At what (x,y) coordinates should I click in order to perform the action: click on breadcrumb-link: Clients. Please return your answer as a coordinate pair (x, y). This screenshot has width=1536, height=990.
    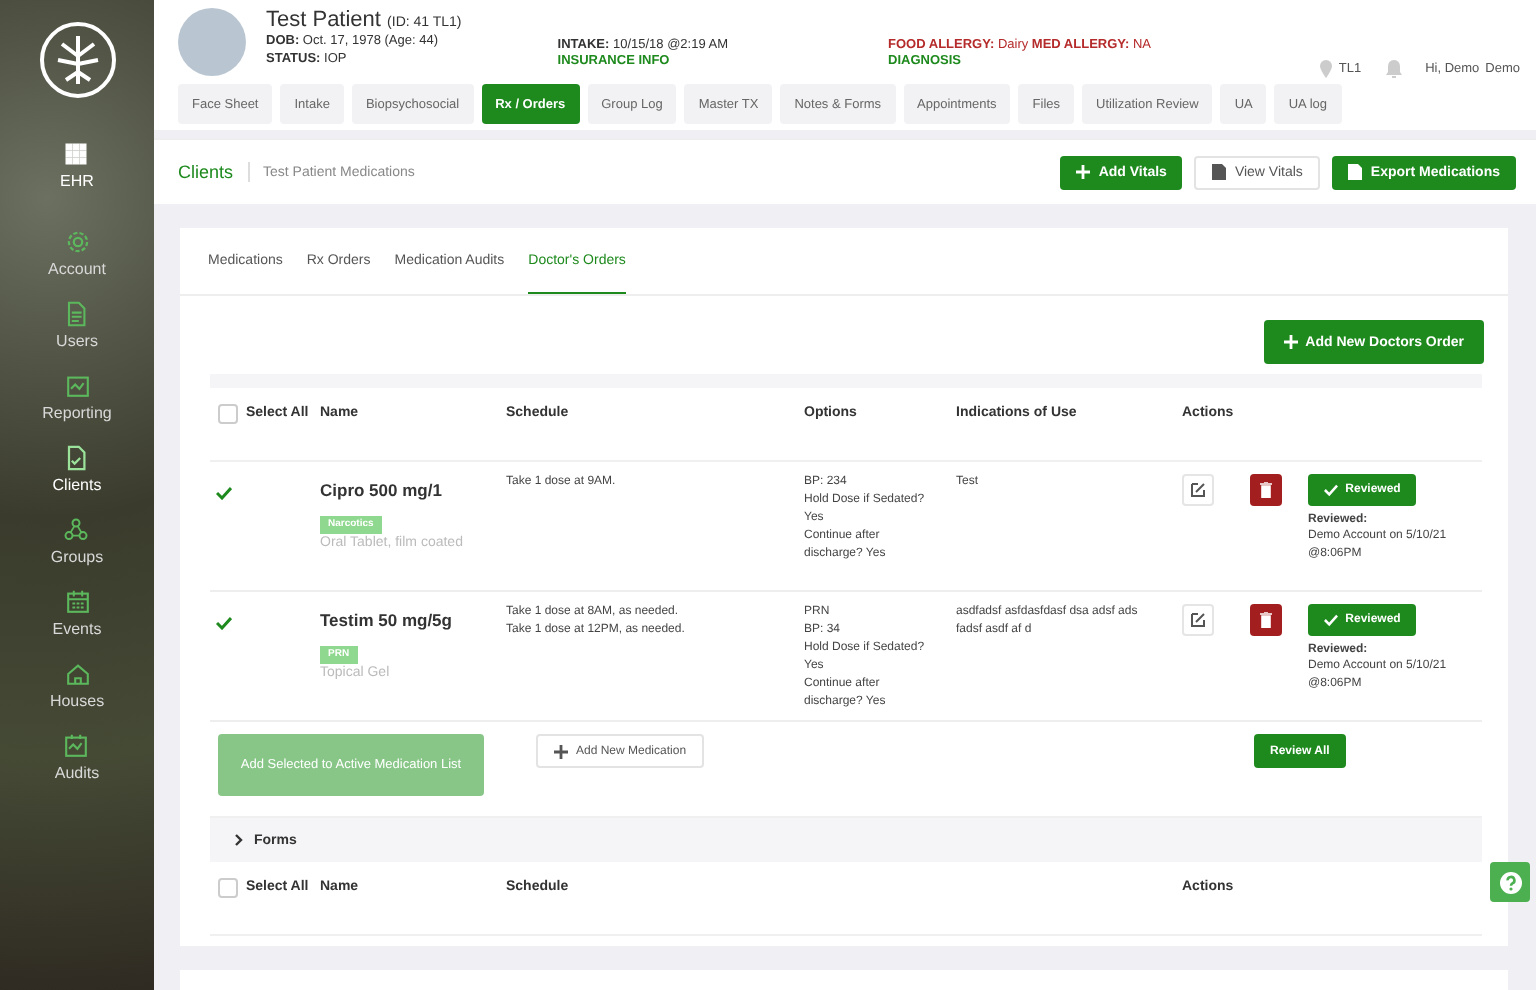
    Looking at the image, I should click on (214, 172).